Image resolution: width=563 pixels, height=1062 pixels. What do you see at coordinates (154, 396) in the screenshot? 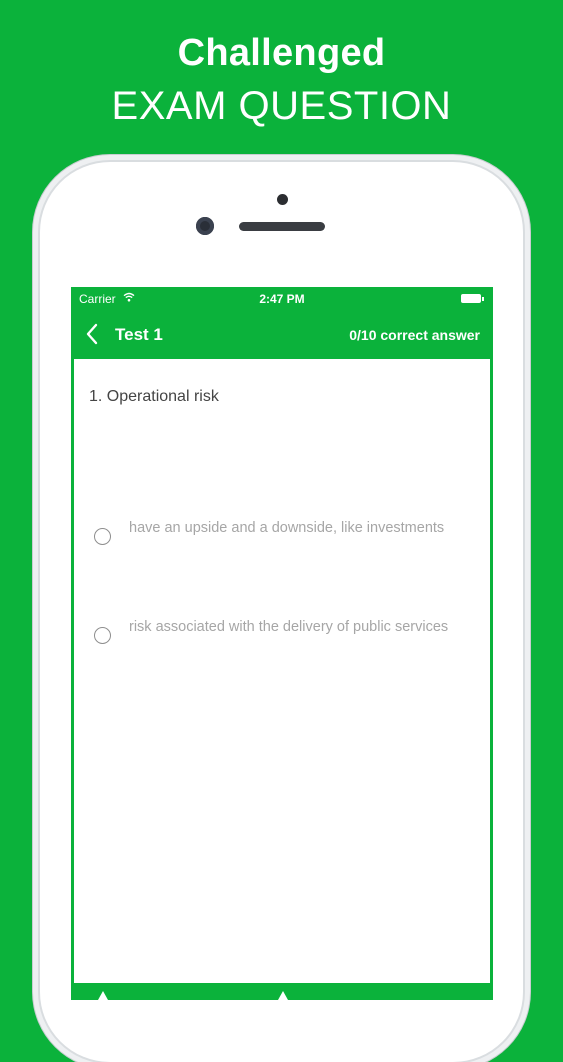
I see `question-text: 1. Operational risk` at bounding box center [154, 396].